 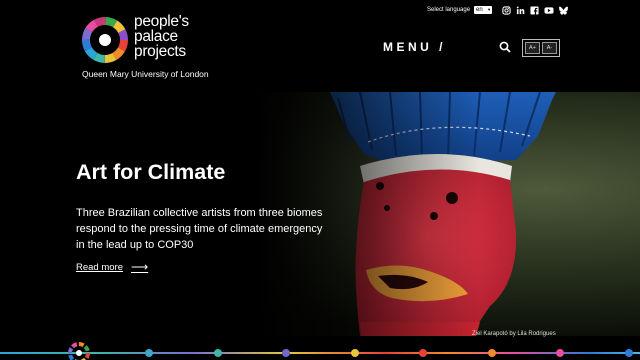 What do you see at coordinates (497, 10) in the screenshot?
I see `utility-bar: Select language en ▼` at bounding box center [497, 10].